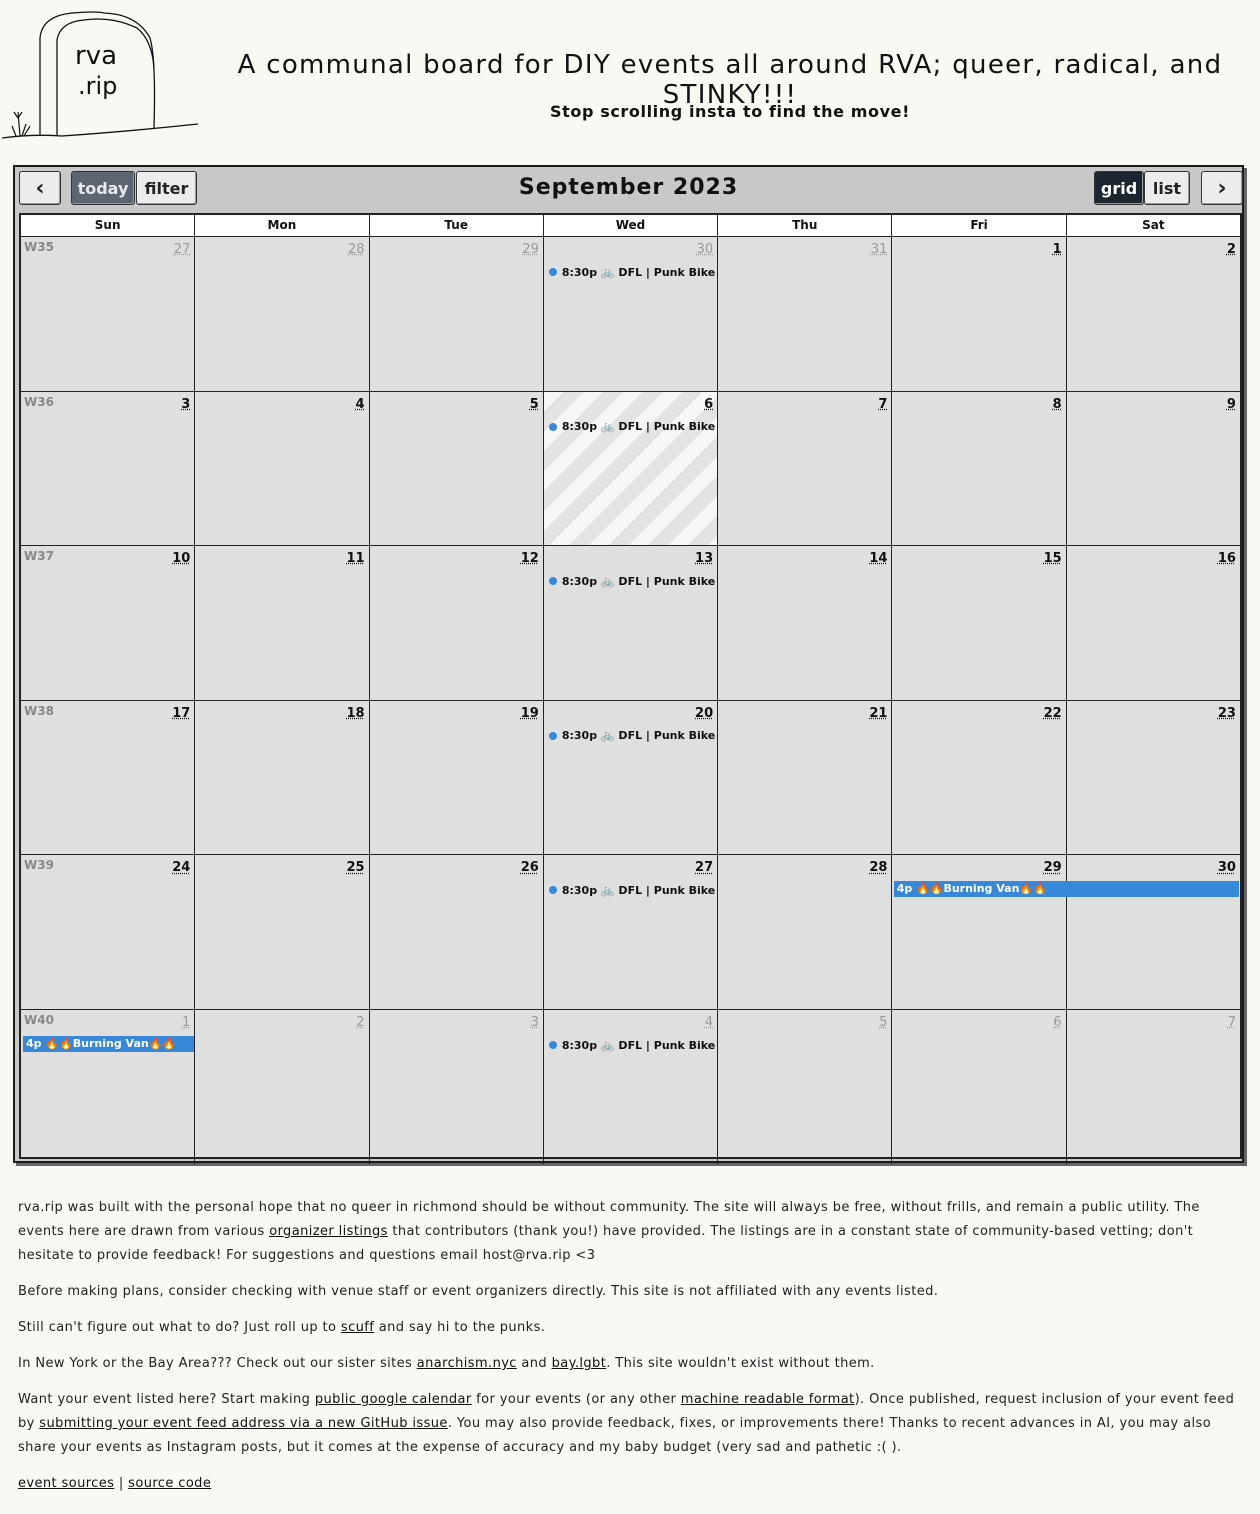  I want to click on day-cell: 16, so click(1152, 623).